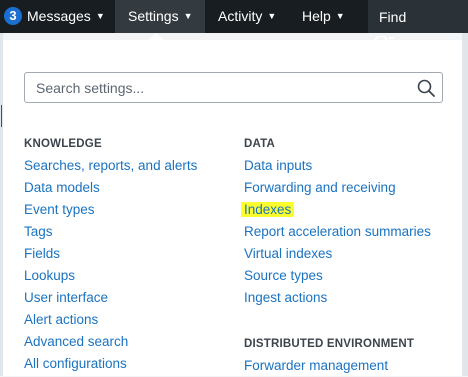 Image resolution: width=468 pixels, height=377 pixels. I want to click on link-forwarding-receiving: Forwarding and receiving, so click(337, 188).